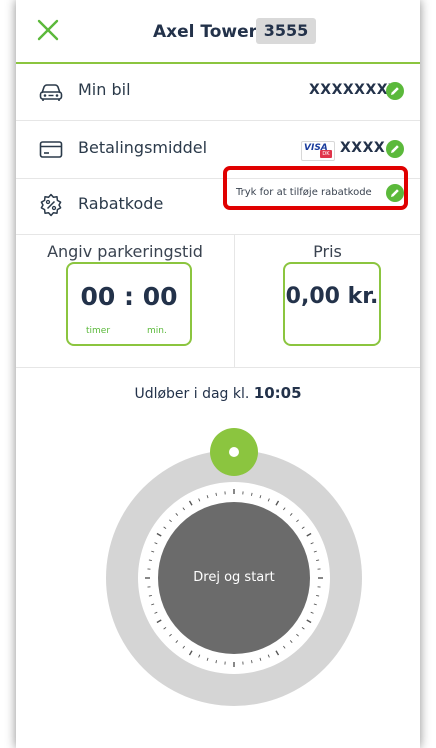 This screenshot has width=436, height=748. What do you see at coordinates (157, 331) in the screenshot?
I see `minutes-unit: min.` at bounding box center [157, 331].